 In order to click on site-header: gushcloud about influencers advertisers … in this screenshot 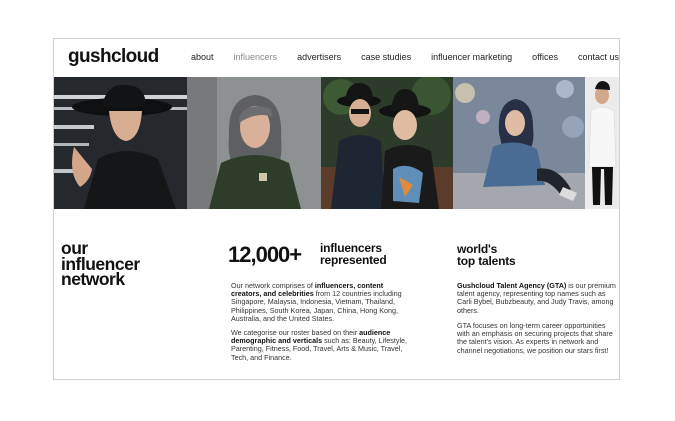, I will do `click(336, 58)`.